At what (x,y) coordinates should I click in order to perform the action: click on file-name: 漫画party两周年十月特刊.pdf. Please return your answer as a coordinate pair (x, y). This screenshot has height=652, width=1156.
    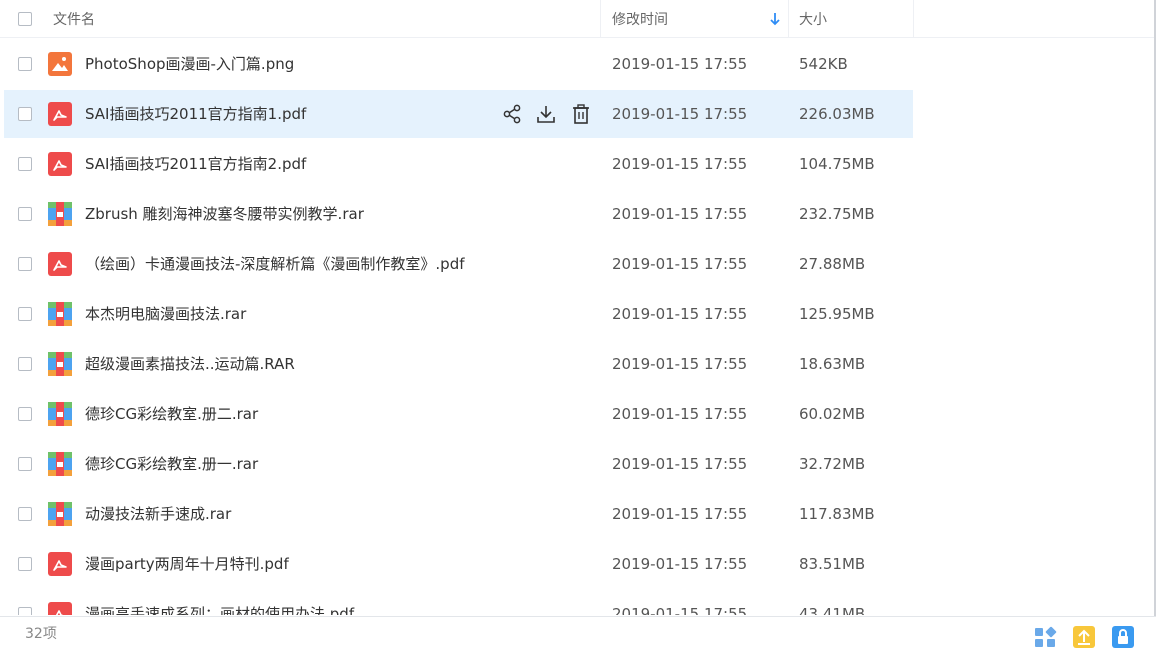
    Looking at the image, I should click on (187, 564).